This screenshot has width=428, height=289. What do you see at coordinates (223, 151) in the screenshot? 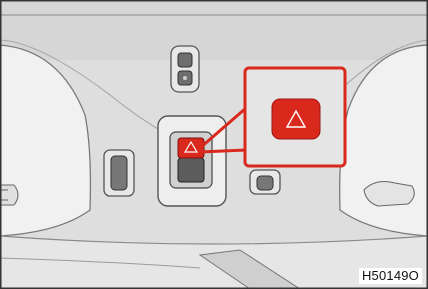
I see `callout-leader-bottom` at bounding box center [223, 151].